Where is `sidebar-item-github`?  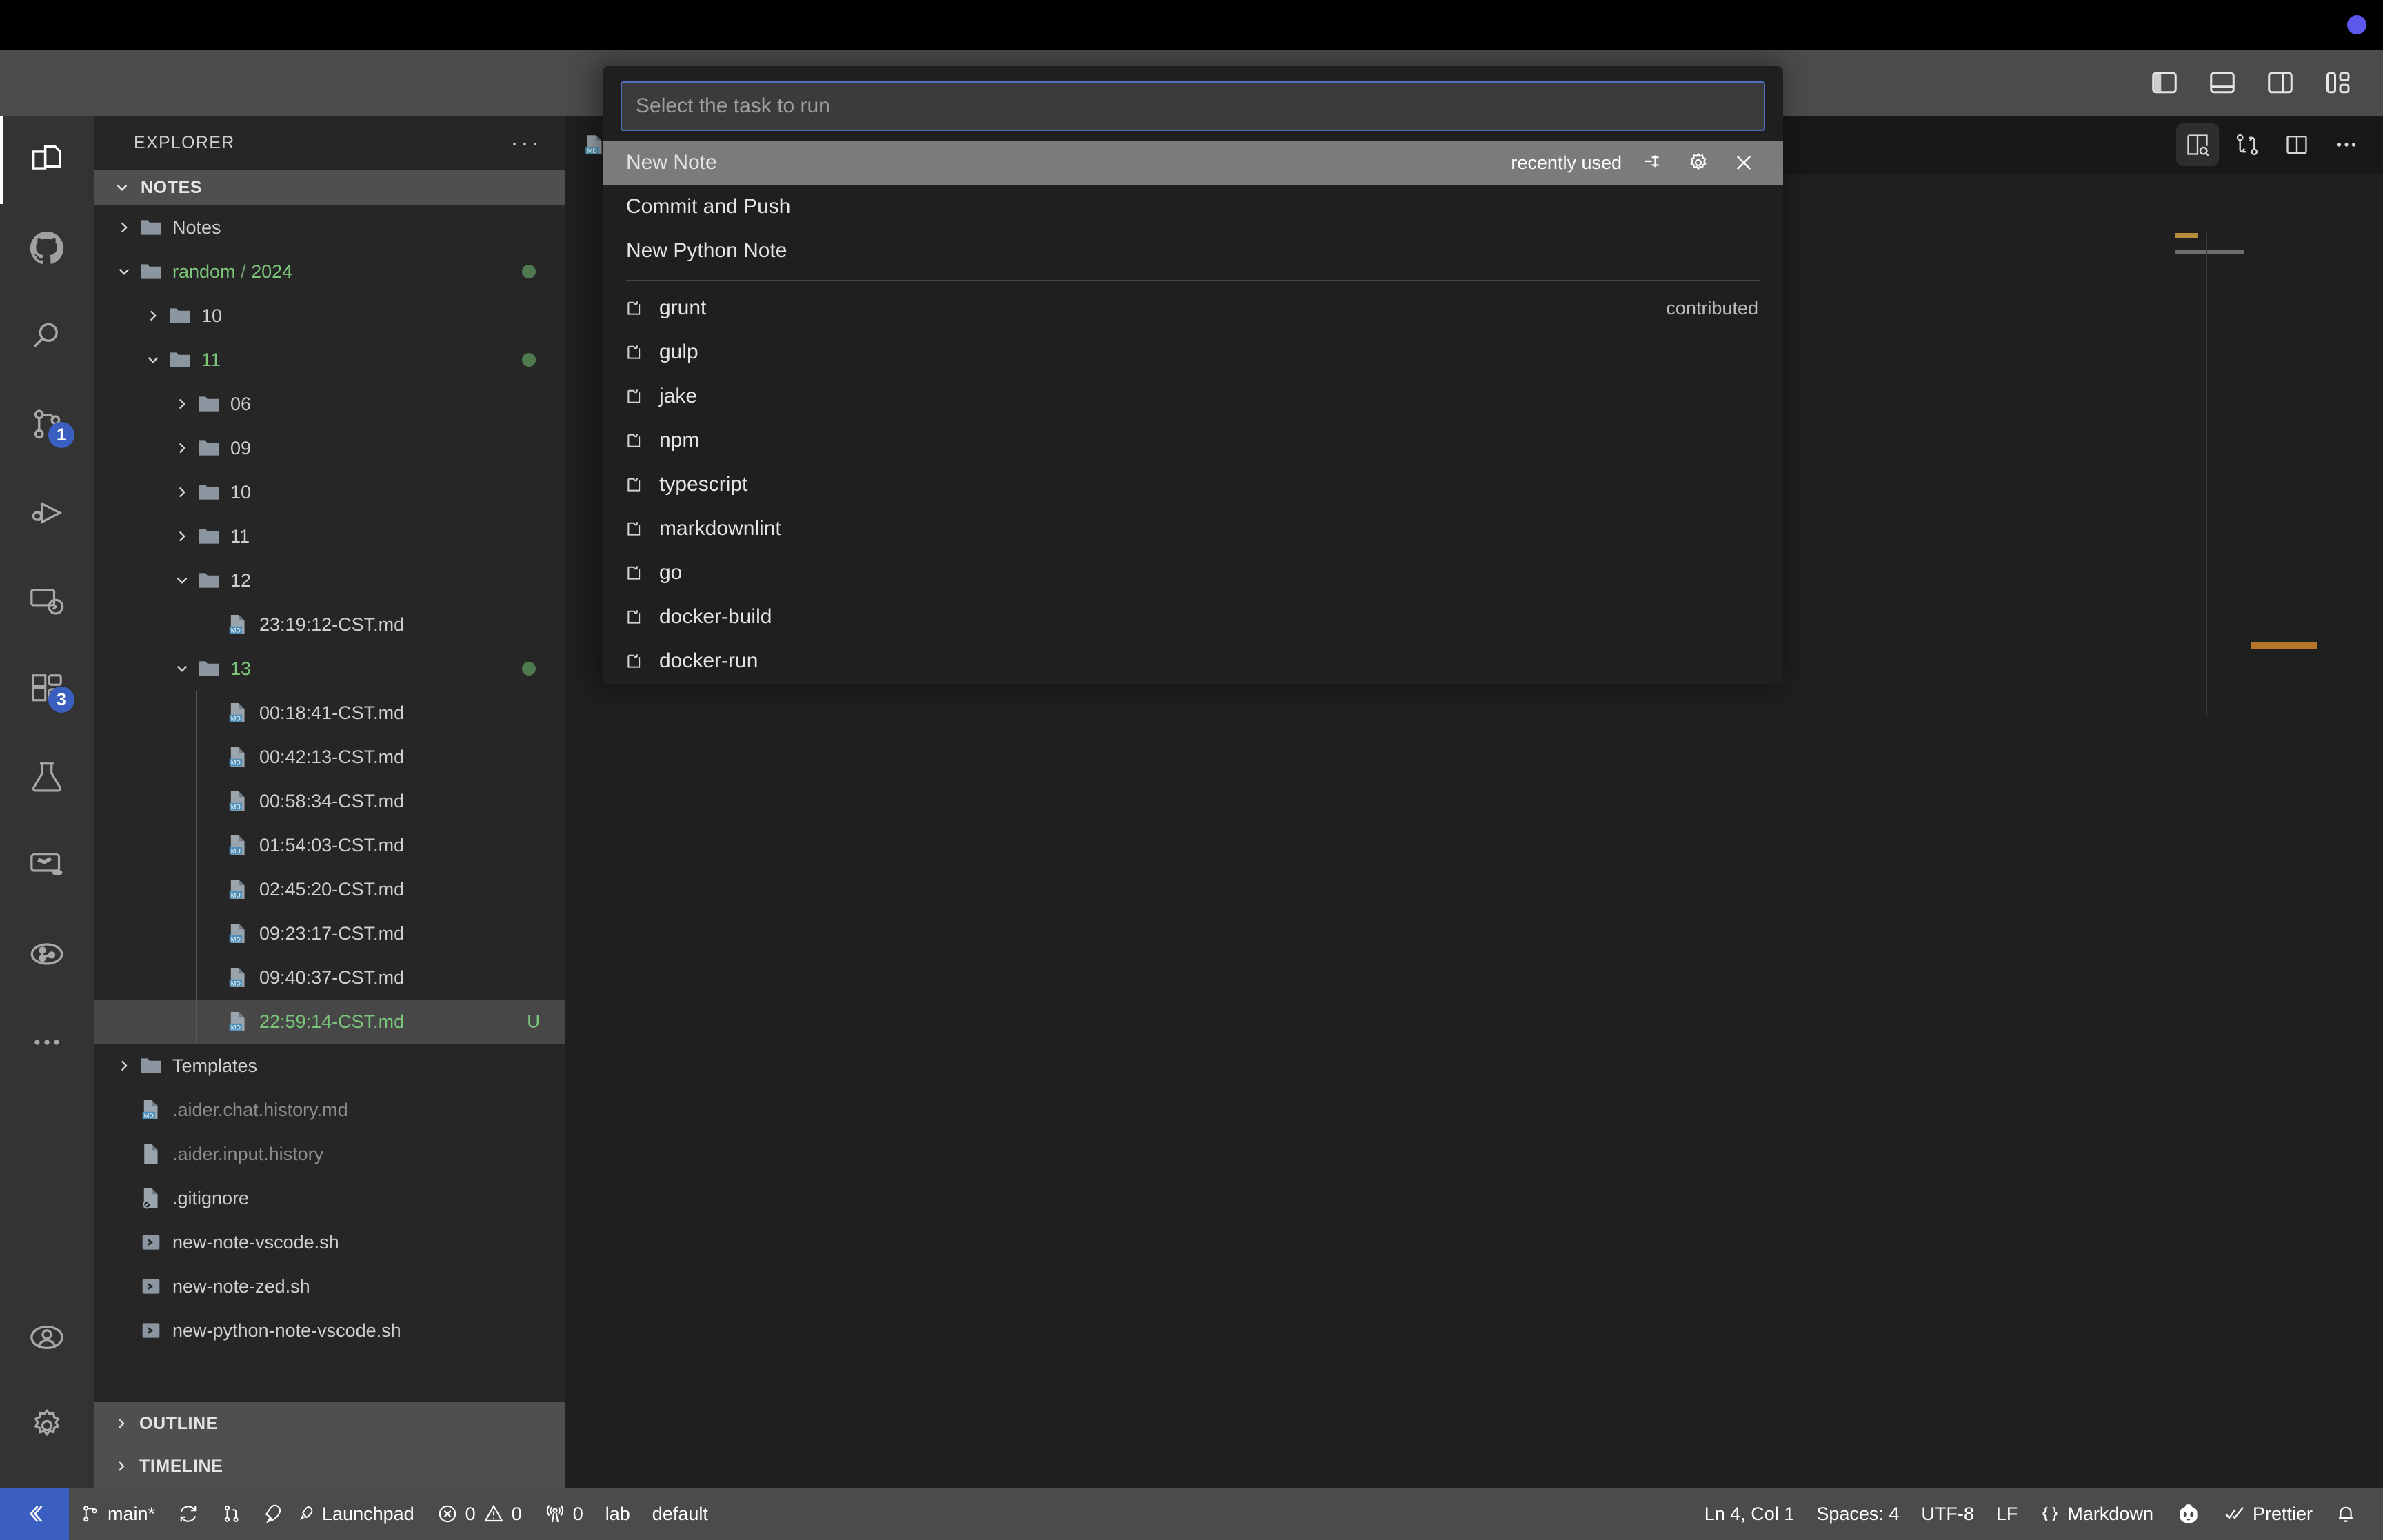
sidebar-item-github is located at coordinates (47, 248).